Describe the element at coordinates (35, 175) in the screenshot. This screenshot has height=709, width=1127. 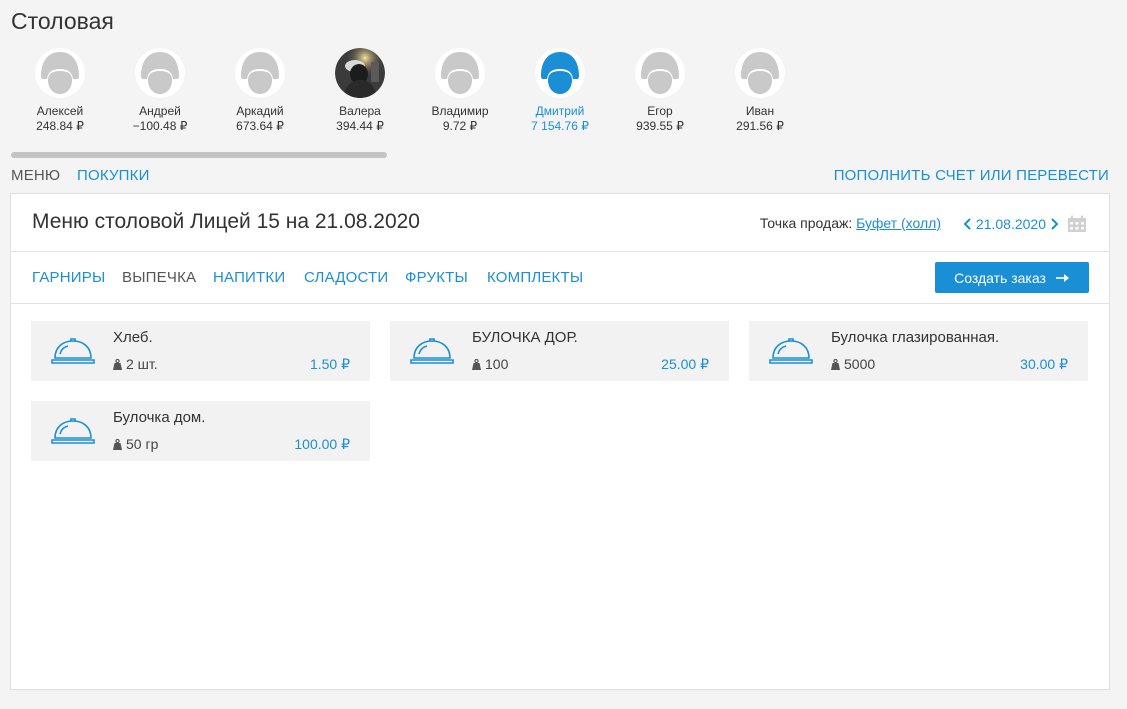
I see `tab-menu: МЕНЮ` at that location.